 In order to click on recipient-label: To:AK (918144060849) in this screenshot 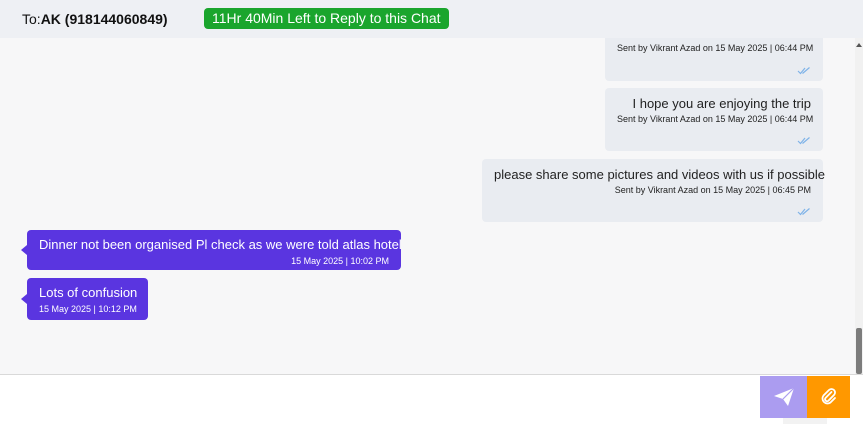, I will do `click(95, 19)`.